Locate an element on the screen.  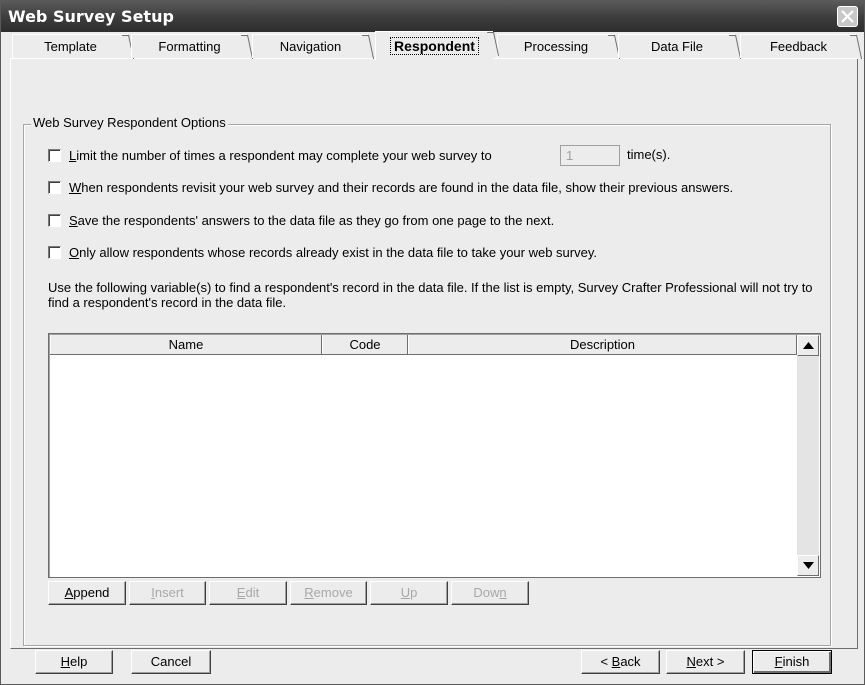
help-button: Help is located at coordinates (74, 662).